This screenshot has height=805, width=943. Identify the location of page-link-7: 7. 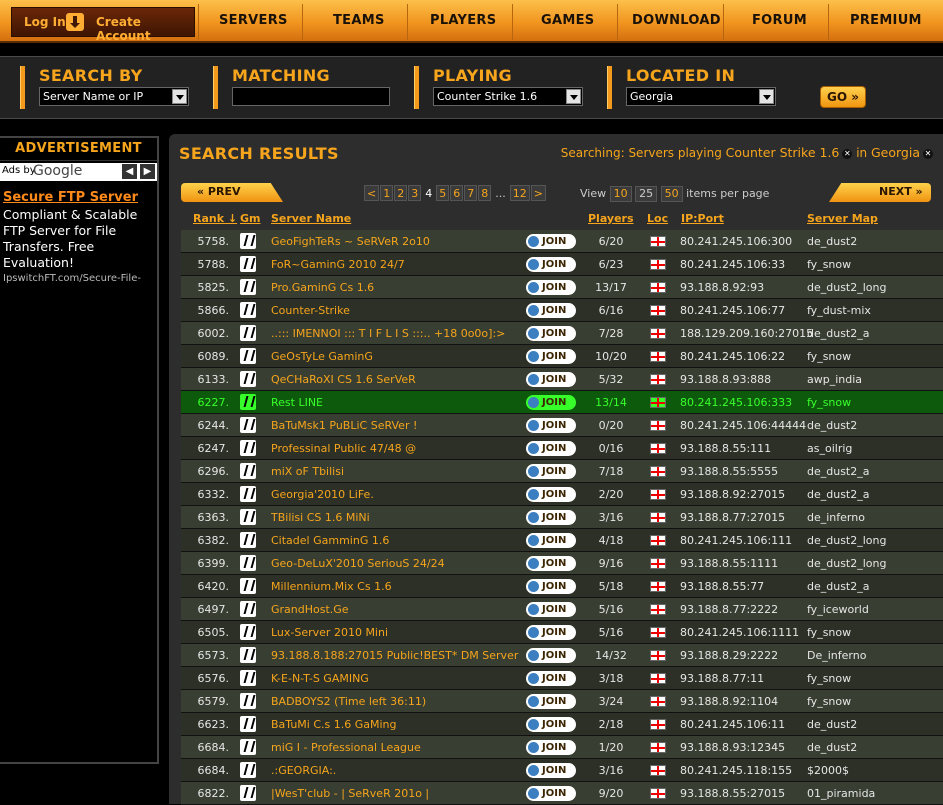
(471, 193).